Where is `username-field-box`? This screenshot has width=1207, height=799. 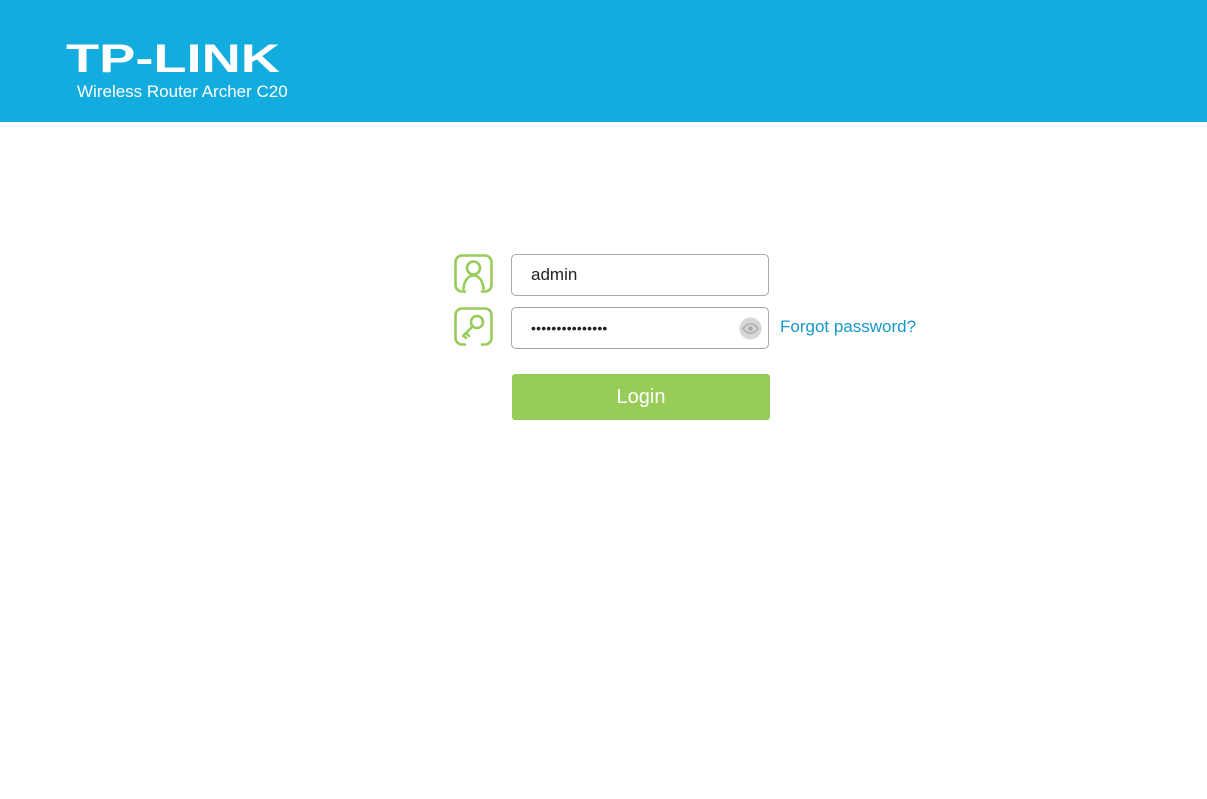
username-field-box is located at coordinates (640, 275).